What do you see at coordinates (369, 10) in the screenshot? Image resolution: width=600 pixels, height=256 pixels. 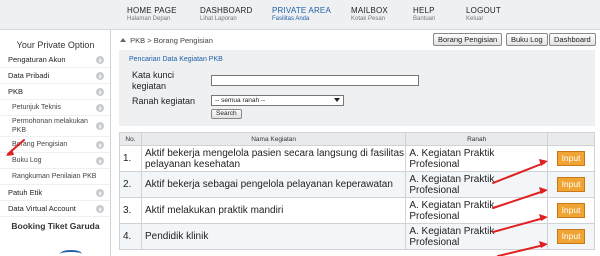 I see `nav-title: MAILBOX` at bounding box center [369, 10].